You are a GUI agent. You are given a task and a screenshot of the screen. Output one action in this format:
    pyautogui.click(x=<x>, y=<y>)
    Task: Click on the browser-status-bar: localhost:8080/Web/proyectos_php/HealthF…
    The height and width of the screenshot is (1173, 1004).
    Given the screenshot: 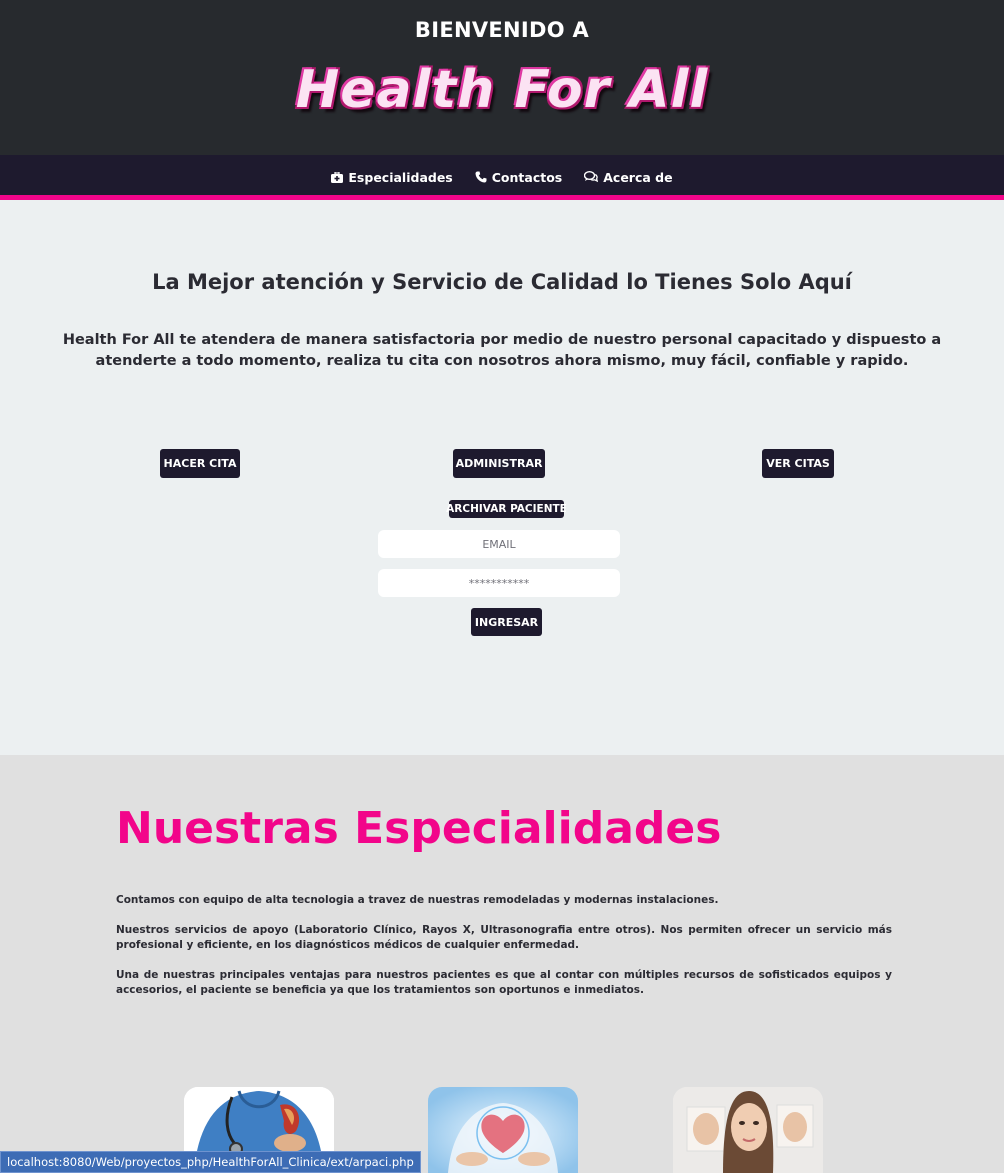 What is the action you would take?
    pyautogui.click(x=210, y=1162)
    